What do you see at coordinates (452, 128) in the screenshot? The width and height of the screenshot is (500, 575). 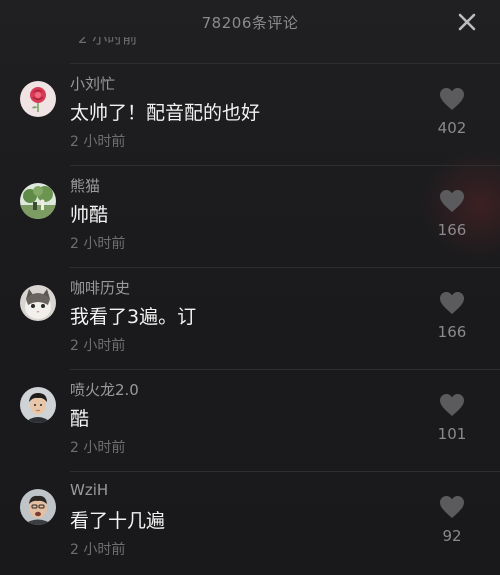 I see `like-count: 402` at bounding box center [452, 128].